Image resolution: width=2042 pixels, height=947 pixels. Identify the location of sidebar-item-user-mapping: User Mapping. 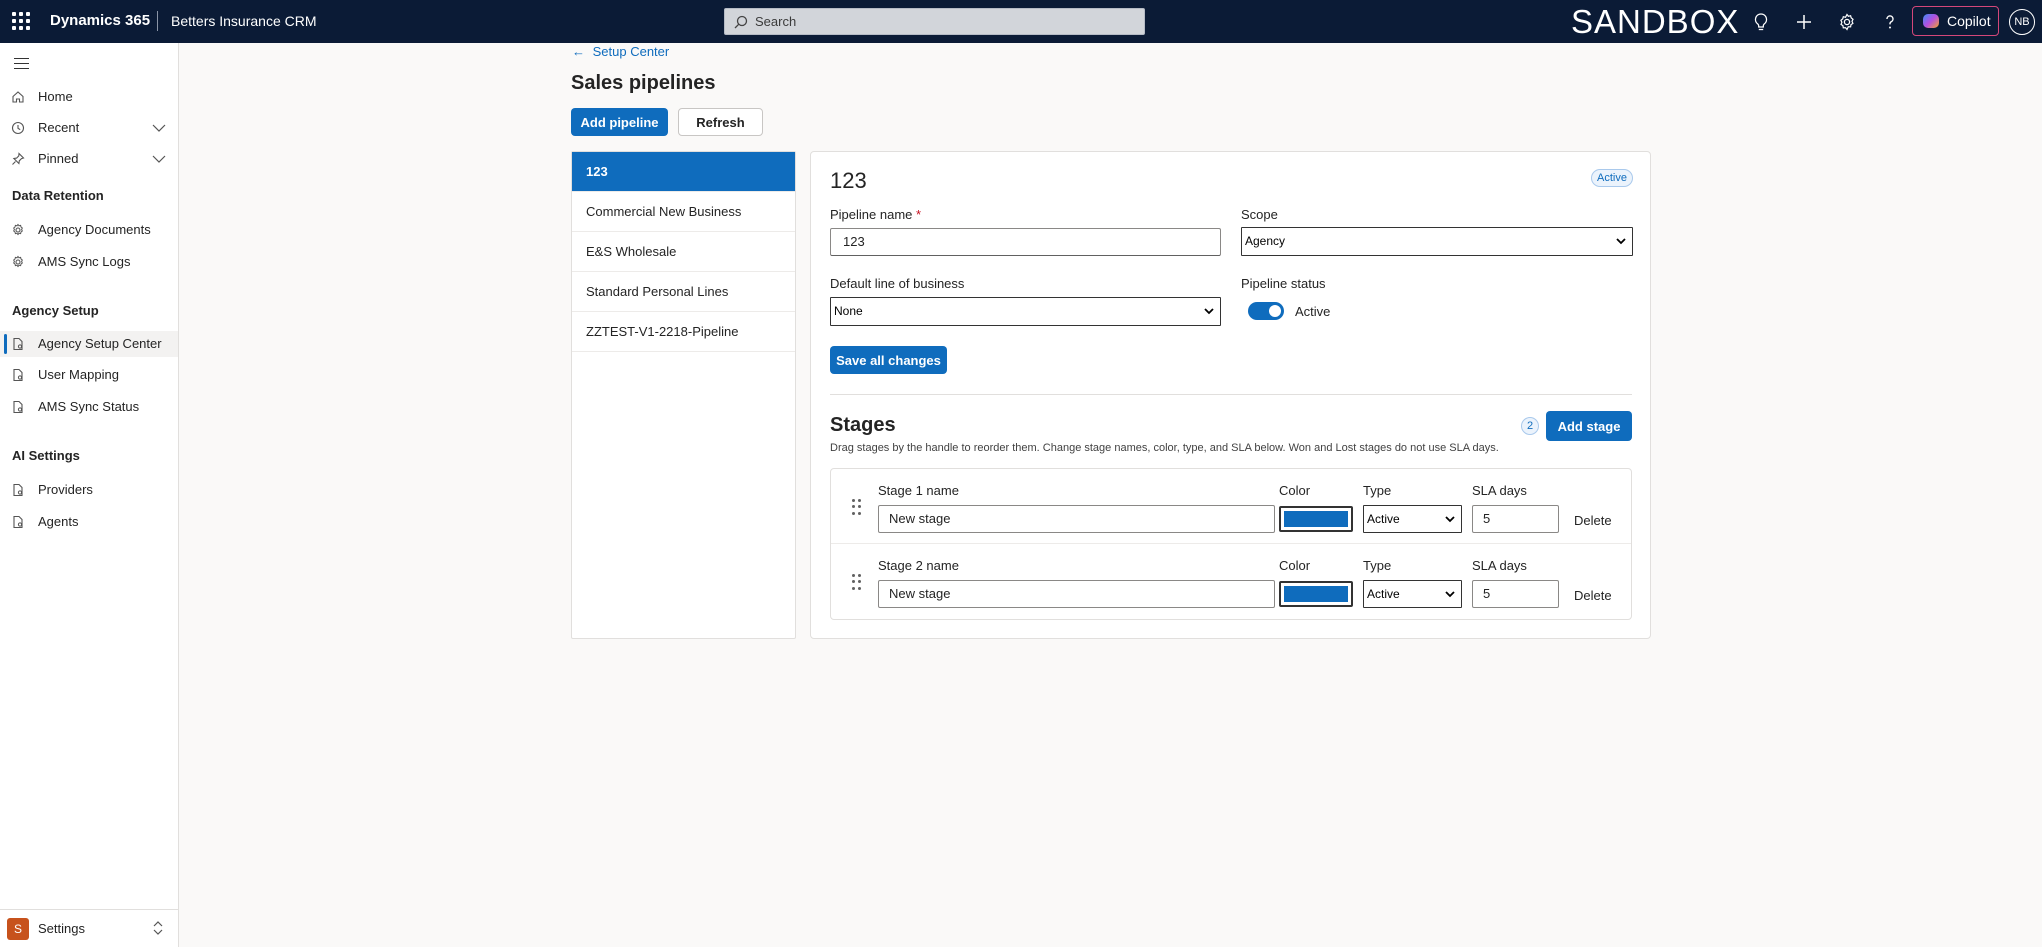
(89, 375).